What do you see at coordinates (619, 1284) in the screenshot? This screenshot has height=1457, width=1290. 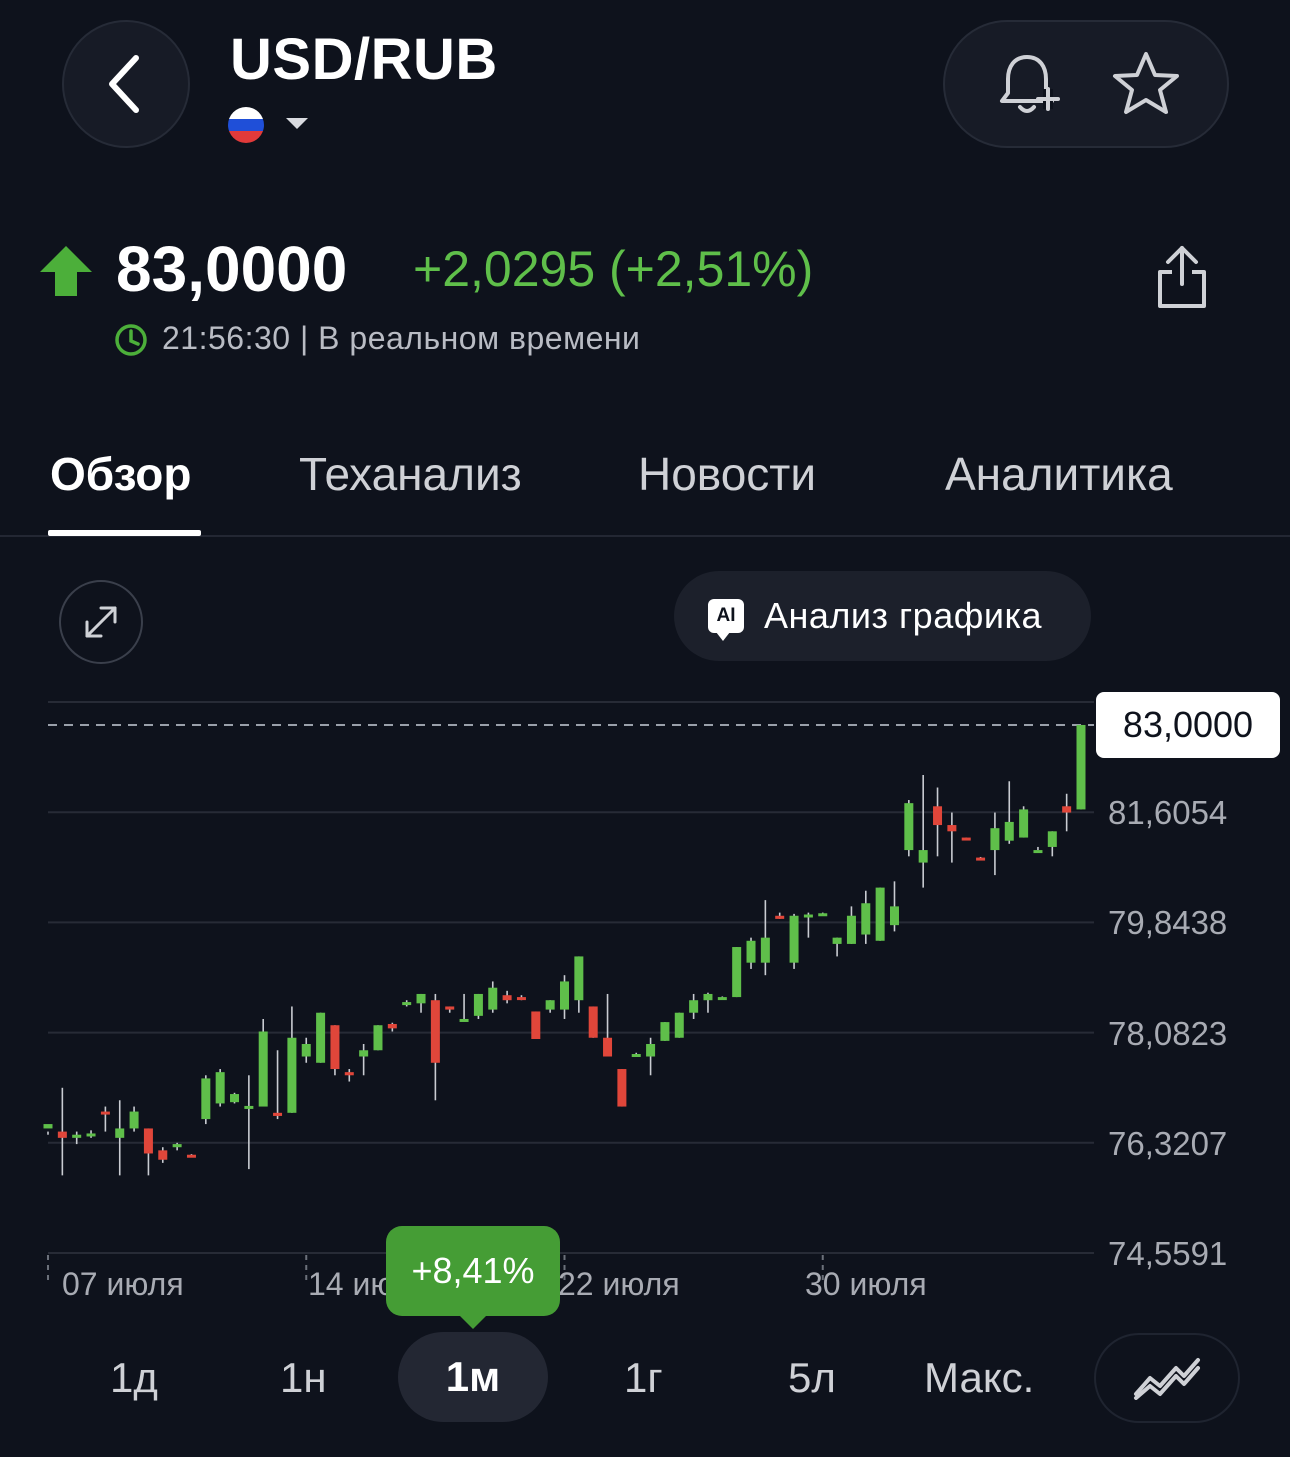 I see `x-tick-label: 22 июля` at bounding box center [619, 1284].